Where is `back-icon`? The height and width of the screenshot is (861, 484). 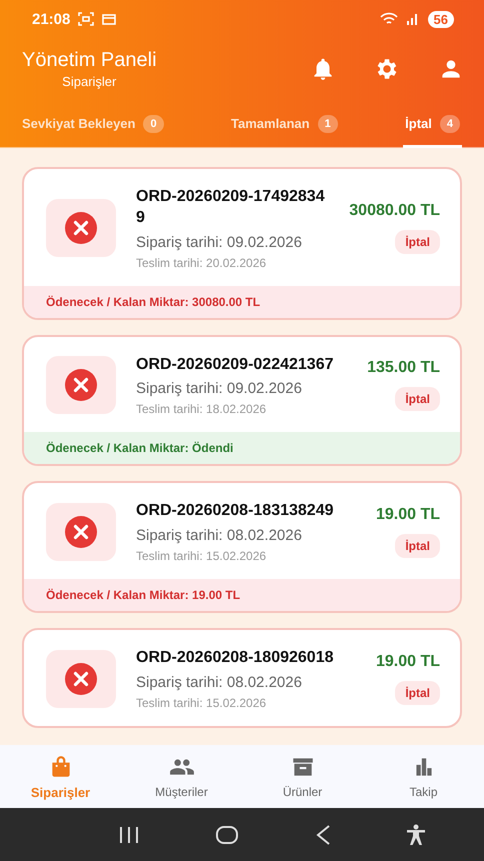
back-icon is located at coordinates (322, 834).